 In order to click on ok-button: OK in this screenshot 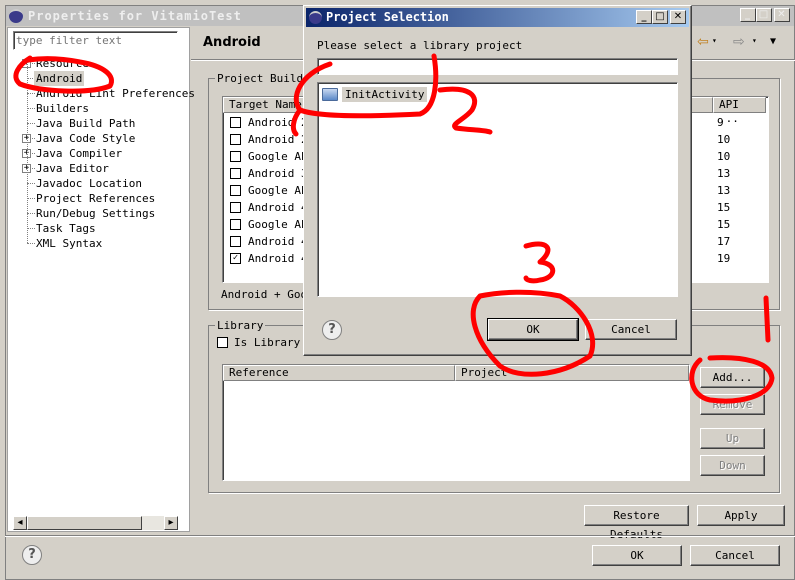, I will do `click(637, 555)`.